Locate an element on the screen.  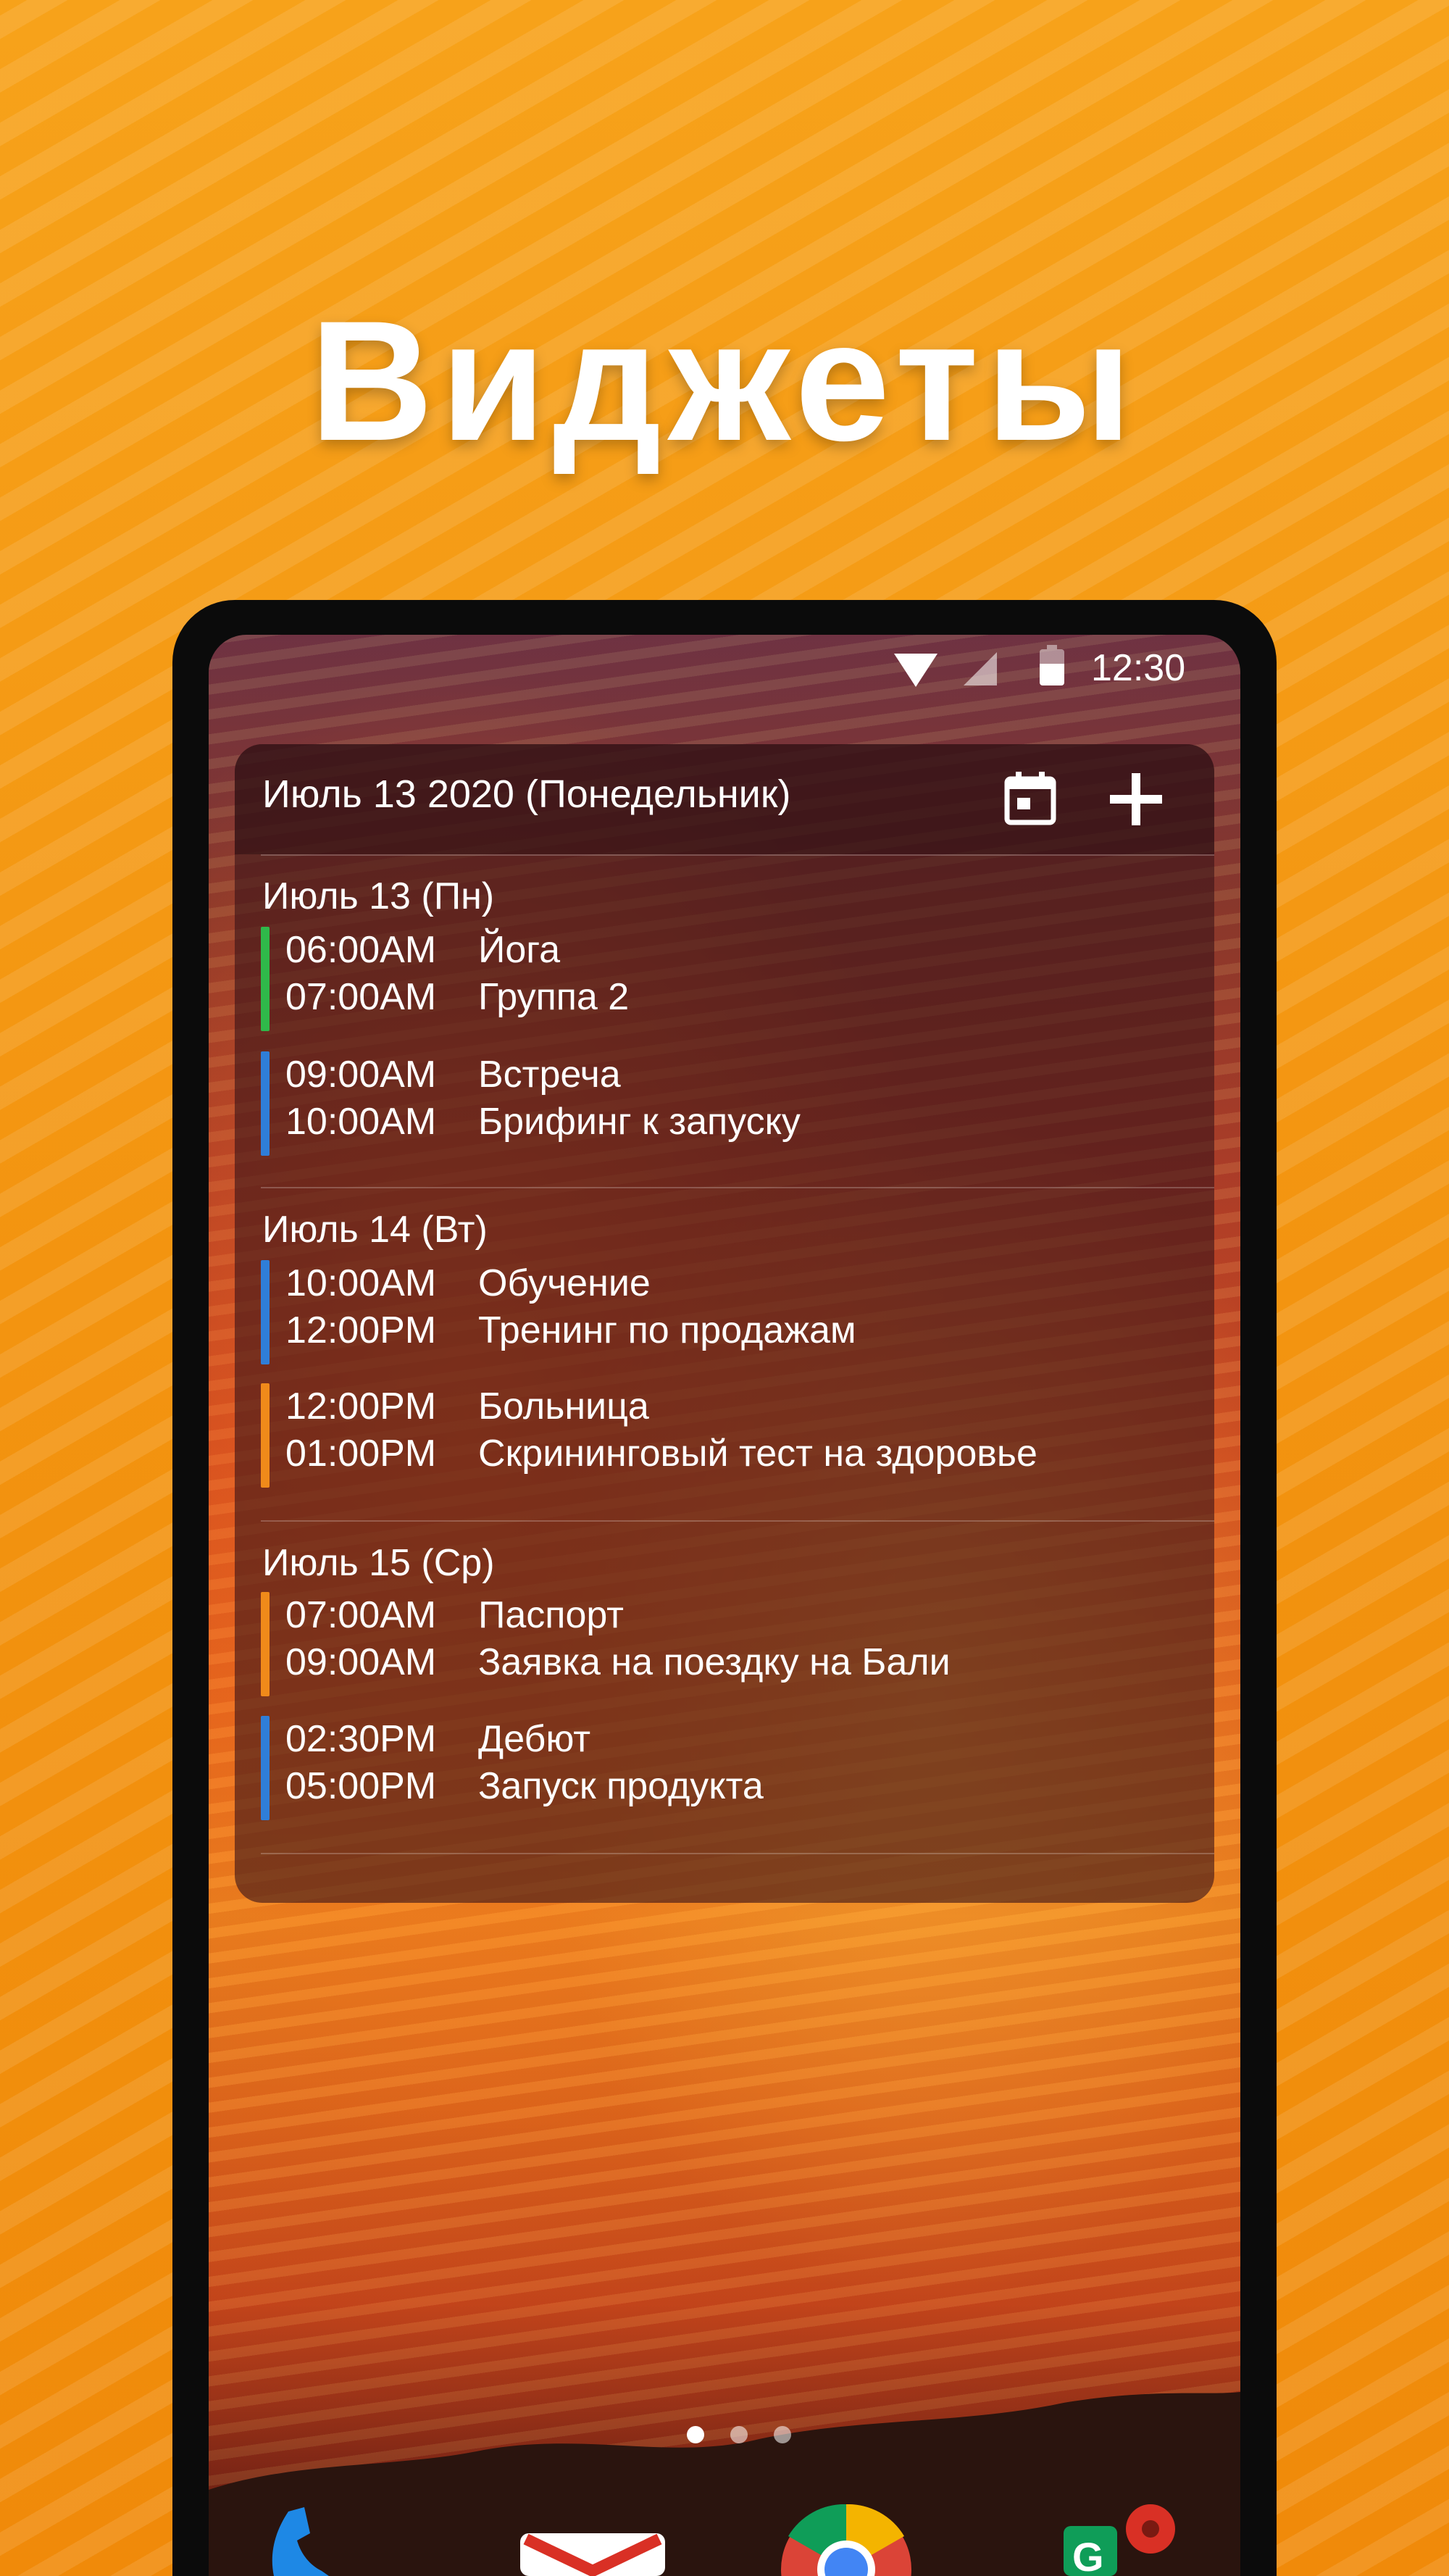
event-subtitle: Заявка на поездку на Бали is located at coordinates (714, 1662).